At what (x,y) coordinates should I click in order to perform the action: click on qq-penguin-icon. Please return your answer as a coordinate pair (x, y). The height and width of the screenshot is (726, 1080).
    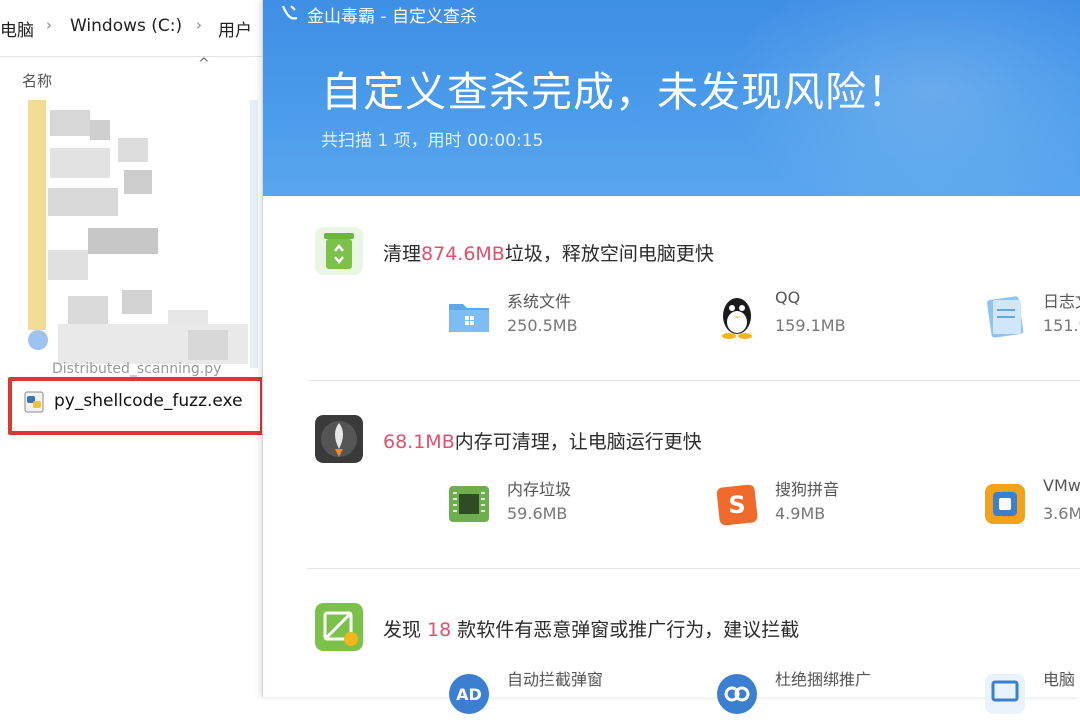
    Looking at the image, I should click on (737, 318).